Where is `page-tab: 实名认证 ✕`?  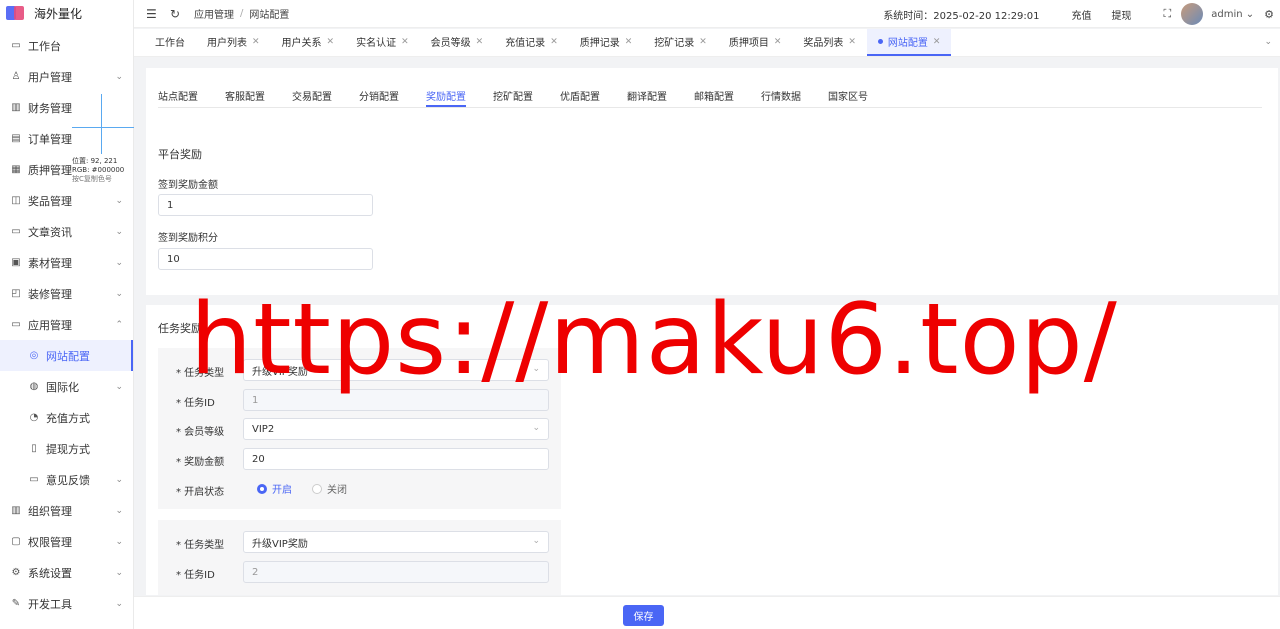
page-tab: 实名认证 ✕ is located at coordinates (382, 42).